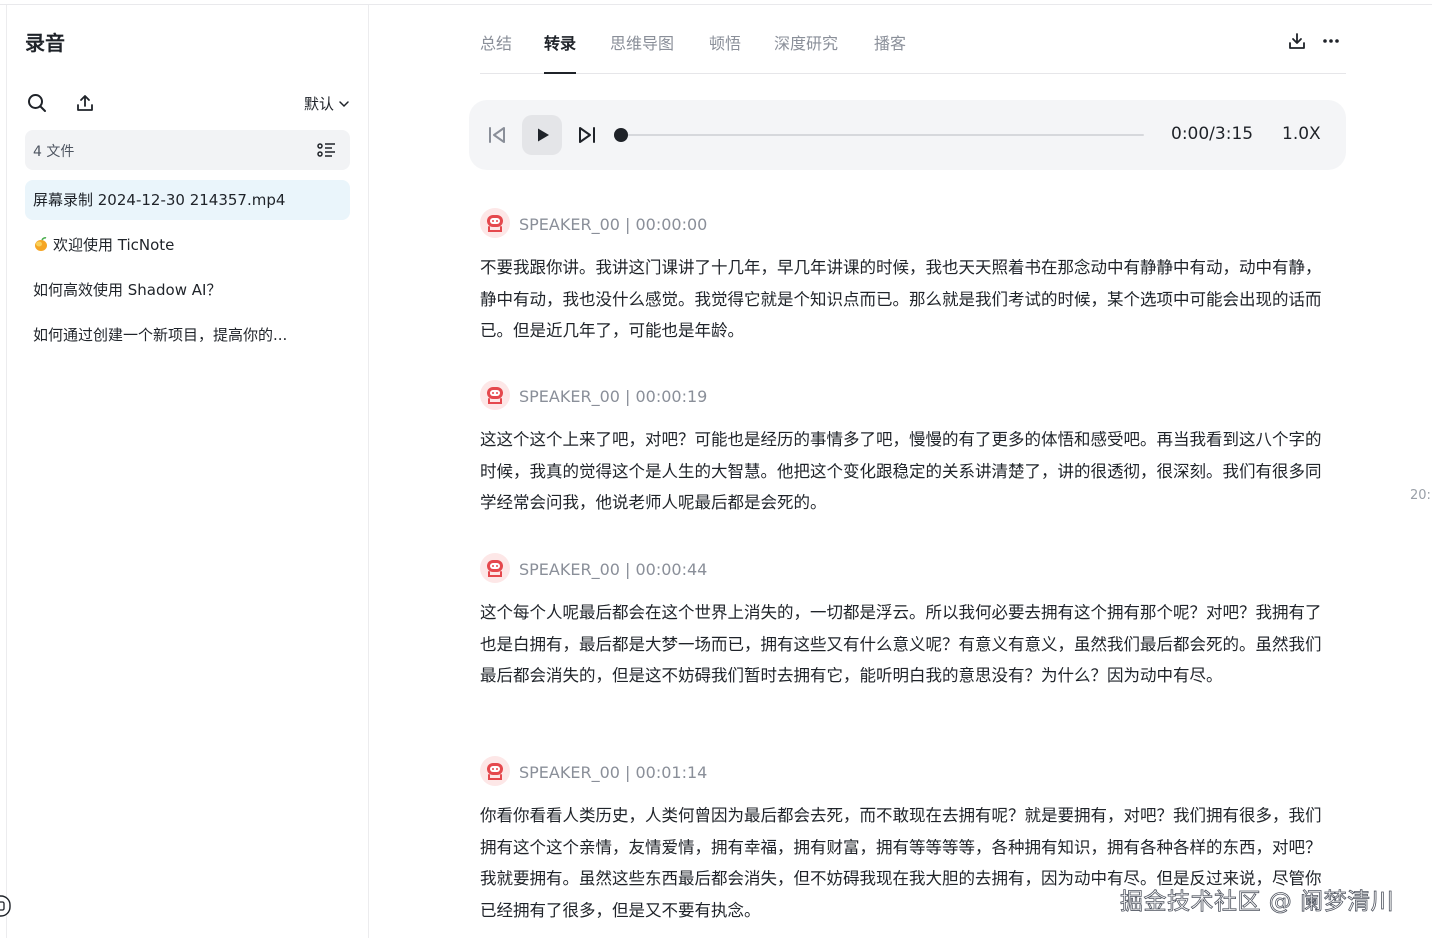  I want to click on sidebar-title: 录音, so click(45, 43).